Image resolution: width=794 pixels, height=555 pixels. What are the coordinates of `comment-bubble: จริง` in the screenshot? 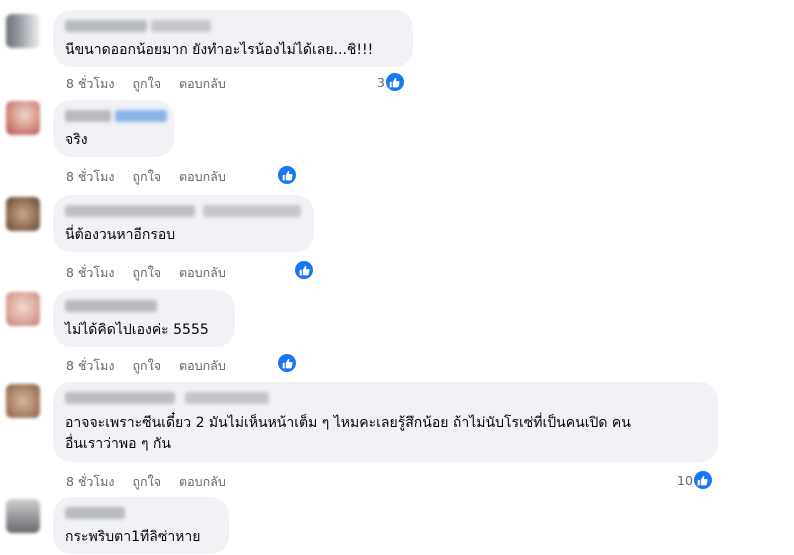 It's located at (113, 128).